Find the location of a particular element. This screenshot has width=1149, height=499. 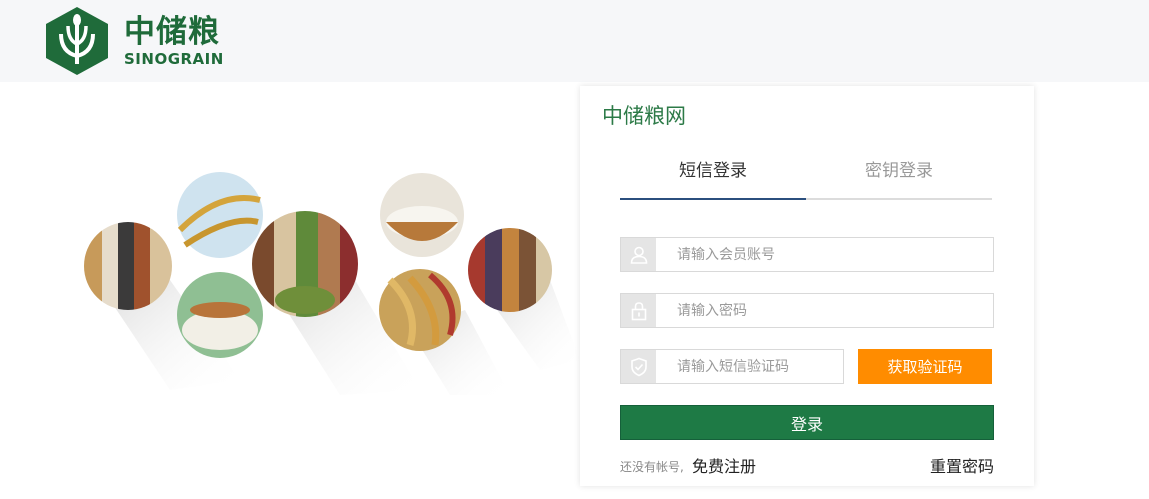

logo-text: 中储粮 SINOGRAIN is located at coordinates (174, 41).